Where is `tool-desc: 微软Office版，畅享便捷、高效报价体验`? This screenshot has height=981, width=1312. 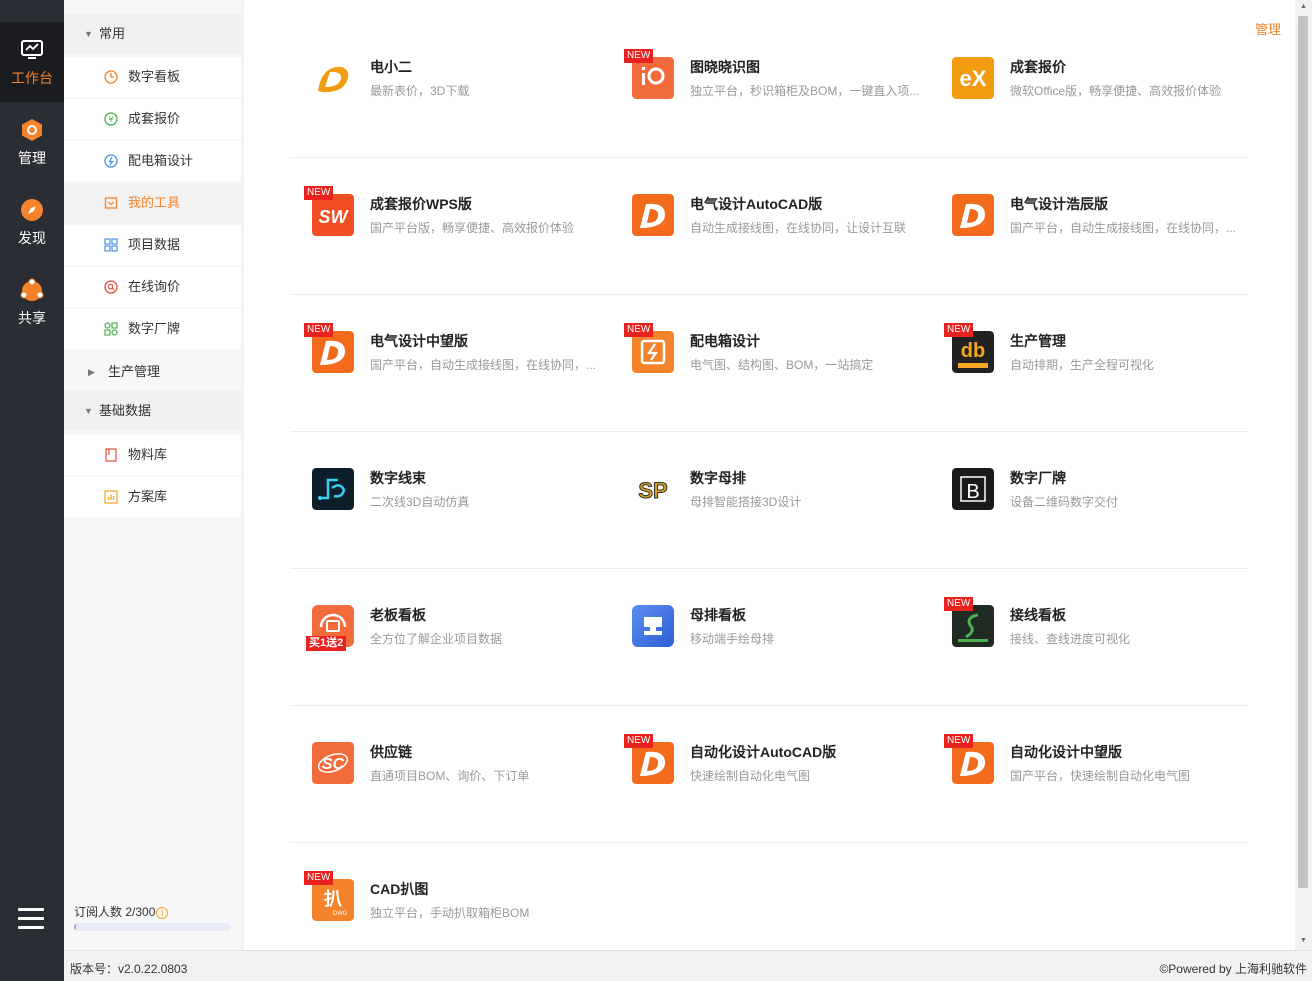
tool-desc: 微软Office版，畅享便捷、高效报价体验 is located at coordinates (1116, 91).